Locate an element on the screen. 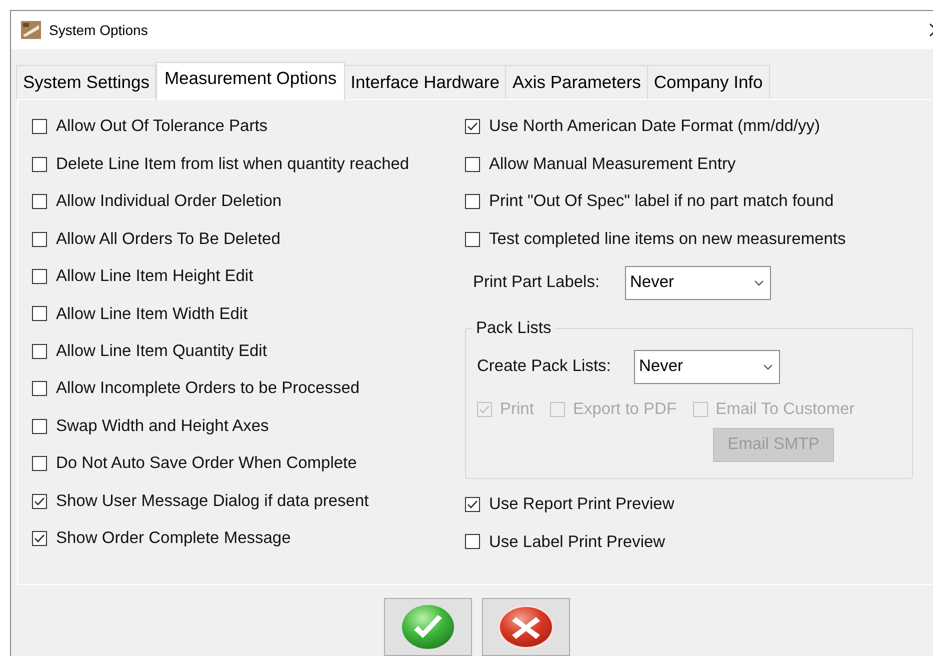 The width and height of the screenshot is (933, 656). window-title: System Options is located at coordinates (98, 30).